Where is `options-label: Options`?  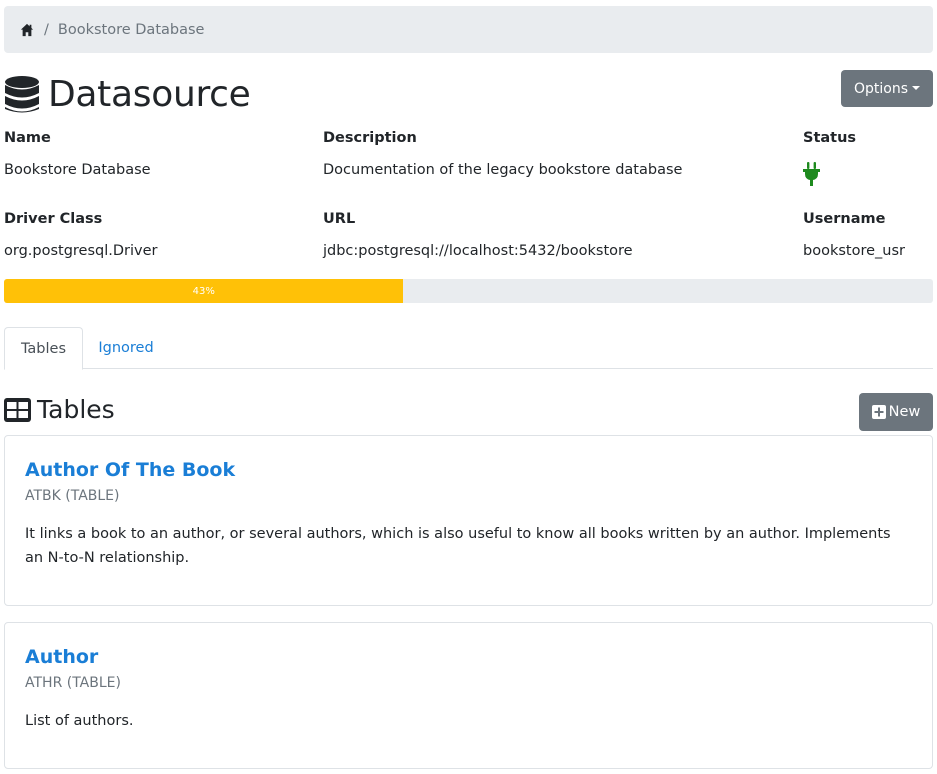 options-label: Options is located at coordinates (881, 88).